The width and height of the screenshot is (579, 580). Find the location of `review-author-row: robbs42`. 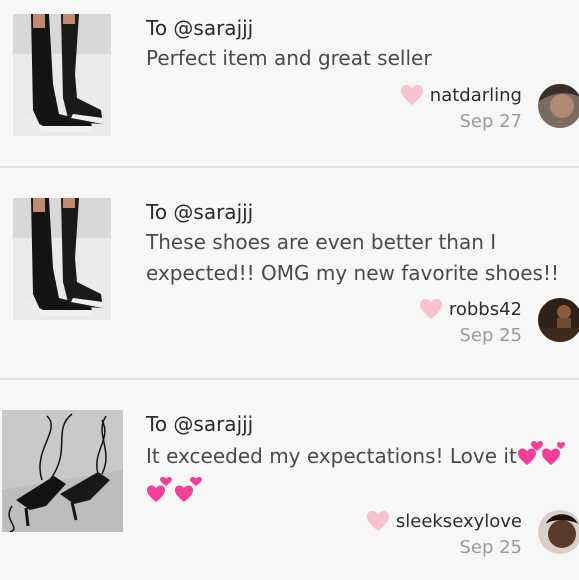

review-author-row: robbs42 is located at coordinates (470, 309).